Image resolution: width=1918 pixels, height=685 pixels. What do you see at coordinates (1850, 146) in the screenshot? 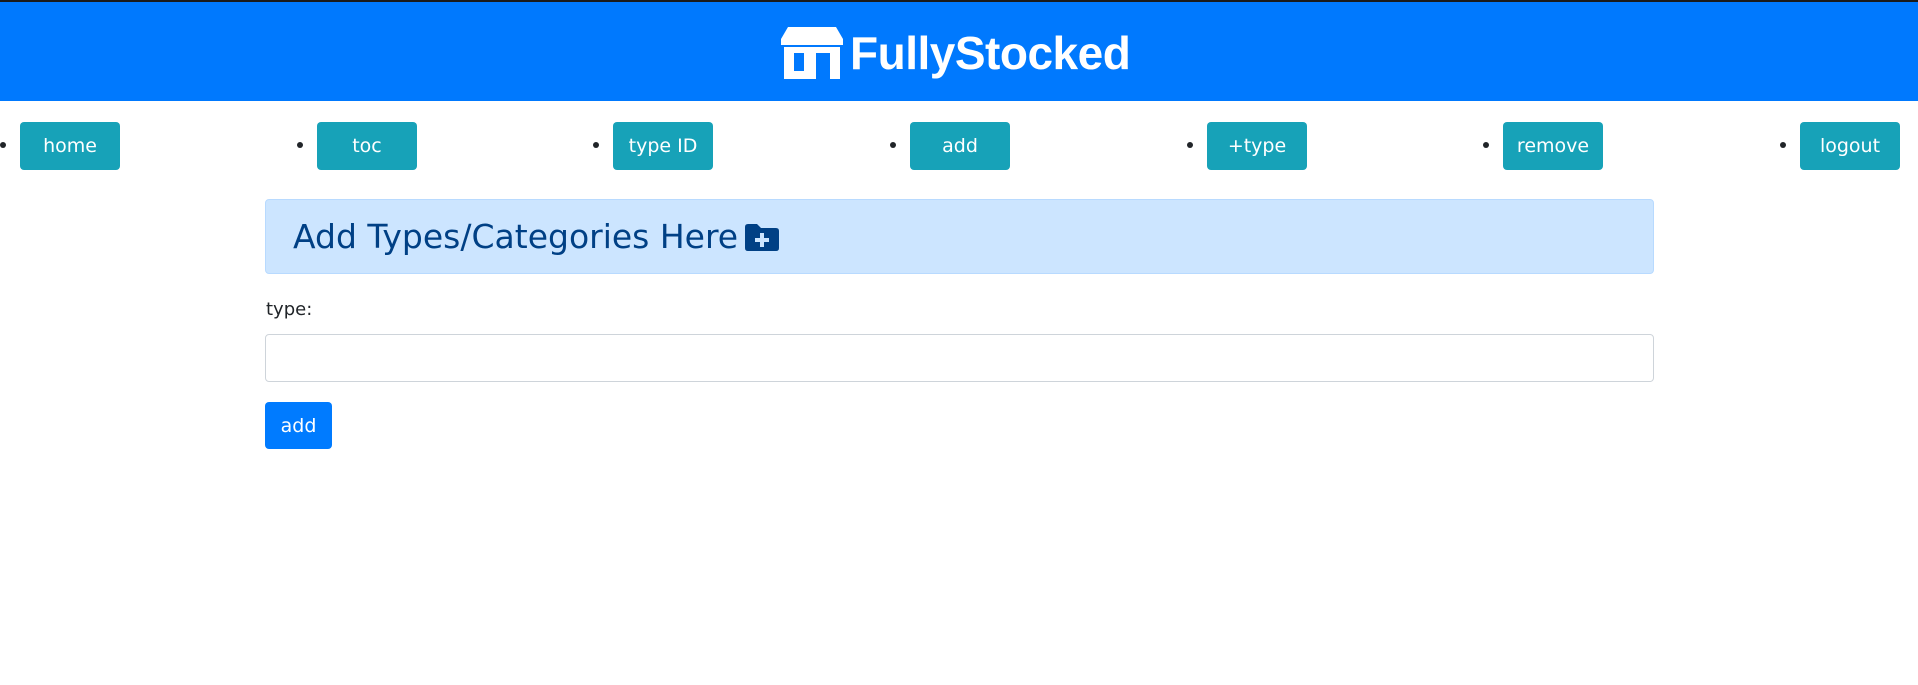
I see `nav-logout-button: logout` at bounding box center [1850, 146].